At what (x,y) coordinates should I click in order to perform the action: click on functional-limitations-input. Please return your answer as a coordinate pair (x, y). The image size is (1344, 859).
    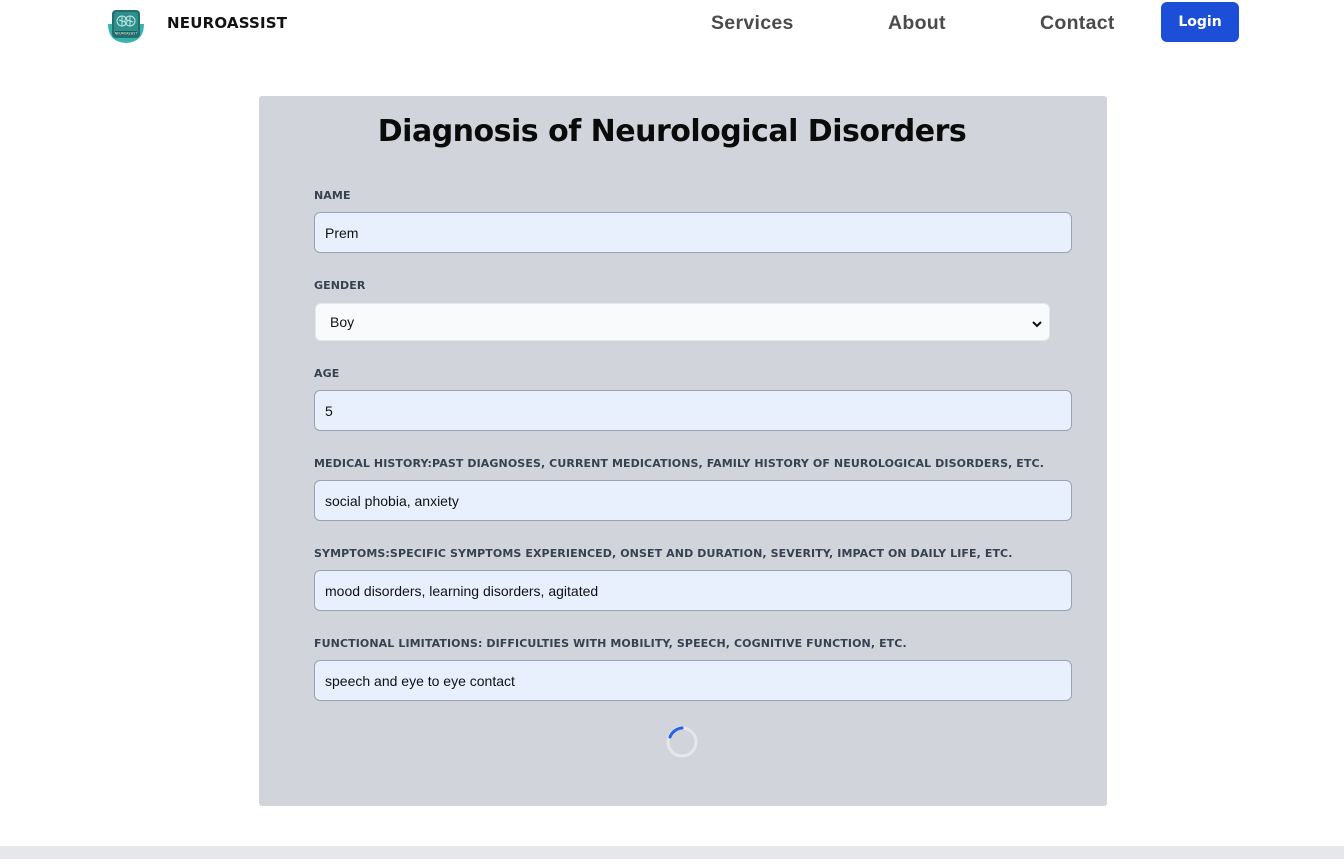
    Looking at the image, I should click on (693, 680).